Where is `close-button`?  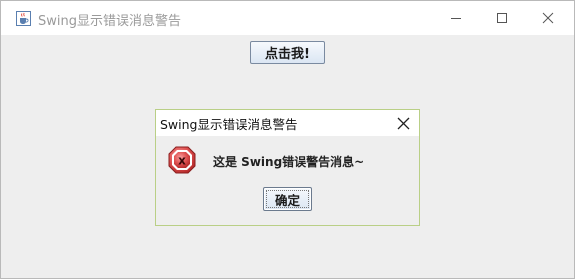 close-button is located at coordinates (548, 18).